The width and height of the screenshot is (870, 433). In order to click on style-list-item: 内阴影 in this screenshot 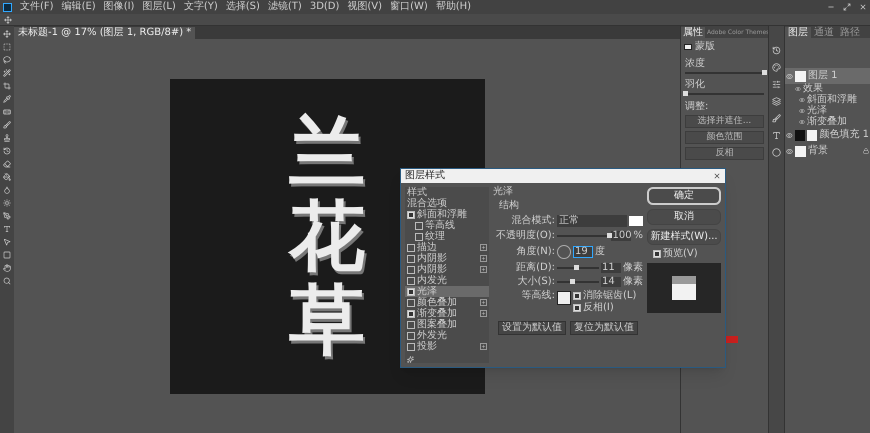, I will do `click(447, 258)`.